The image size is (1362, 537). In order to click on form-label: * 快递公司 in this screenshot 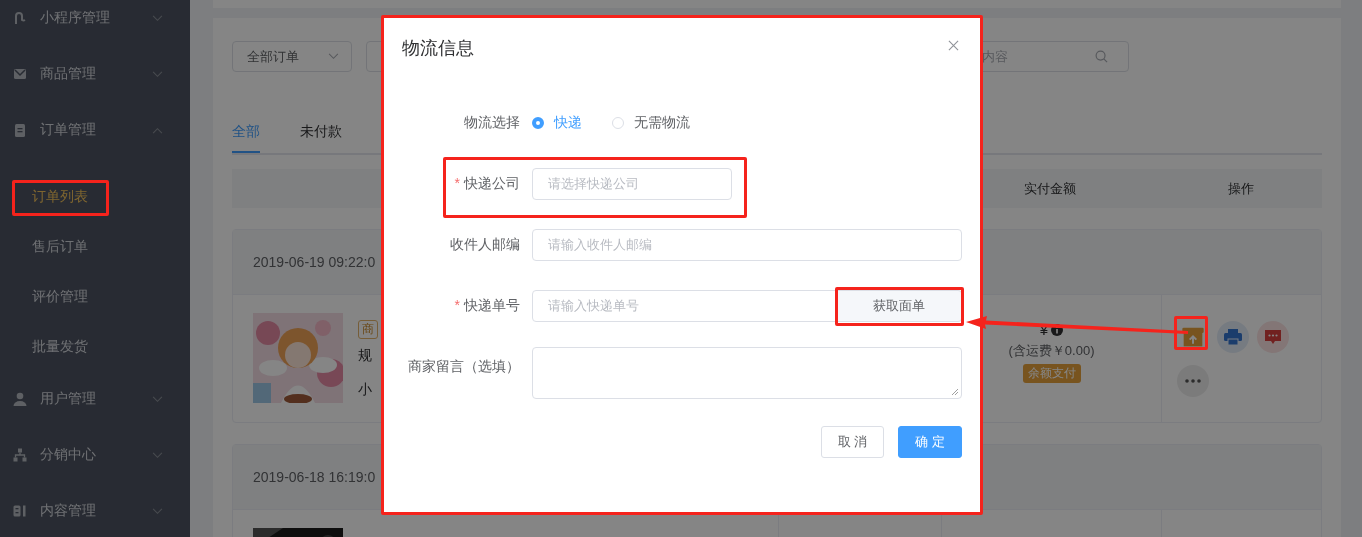, I will do `click(487, 184)`.